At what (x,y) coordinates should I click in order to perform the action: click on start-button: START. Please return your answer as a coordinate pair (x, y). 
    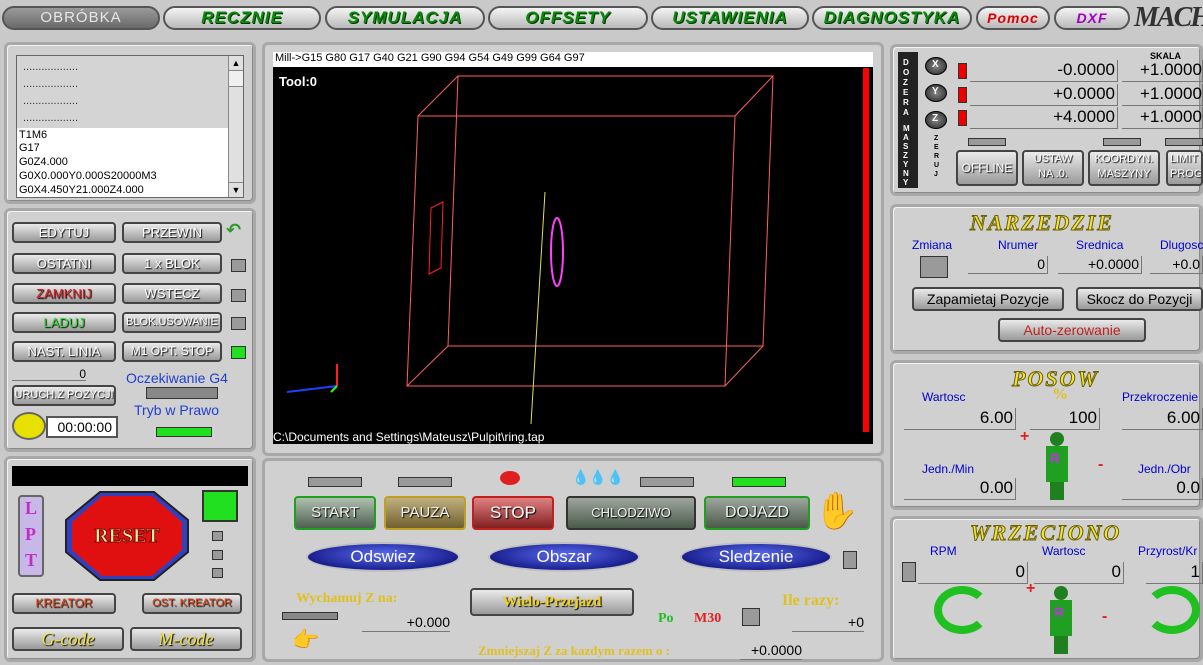
    Looking at the image, I should click on (335, 513).